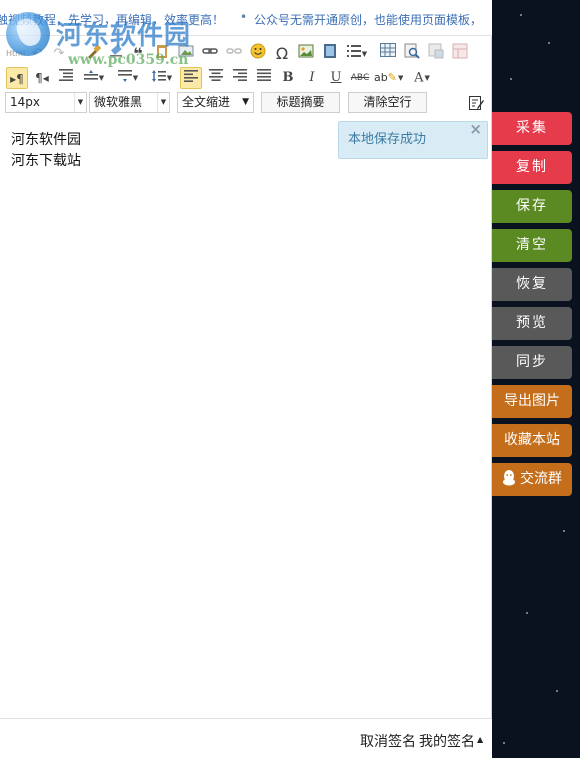 The width and height of the screenshot is (580, 758). I want to click on align-left-icon, so click(191, 78).